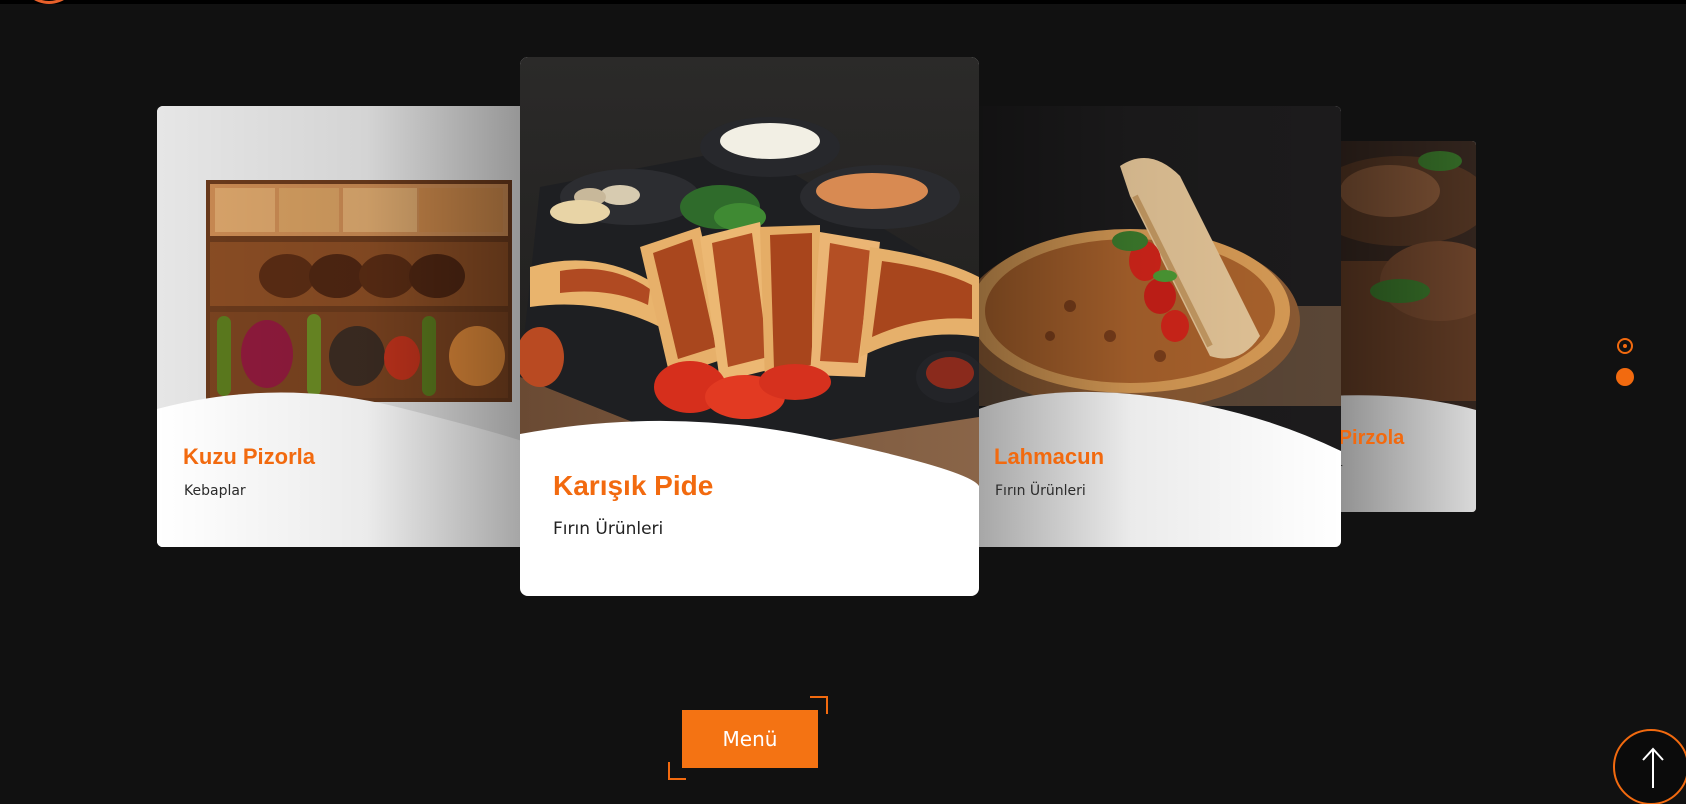 The image size is (1686, 804). Describe the element at coordinates (1367, 438) in the screenshot. I see `card-title: k Pirzola` at that location.